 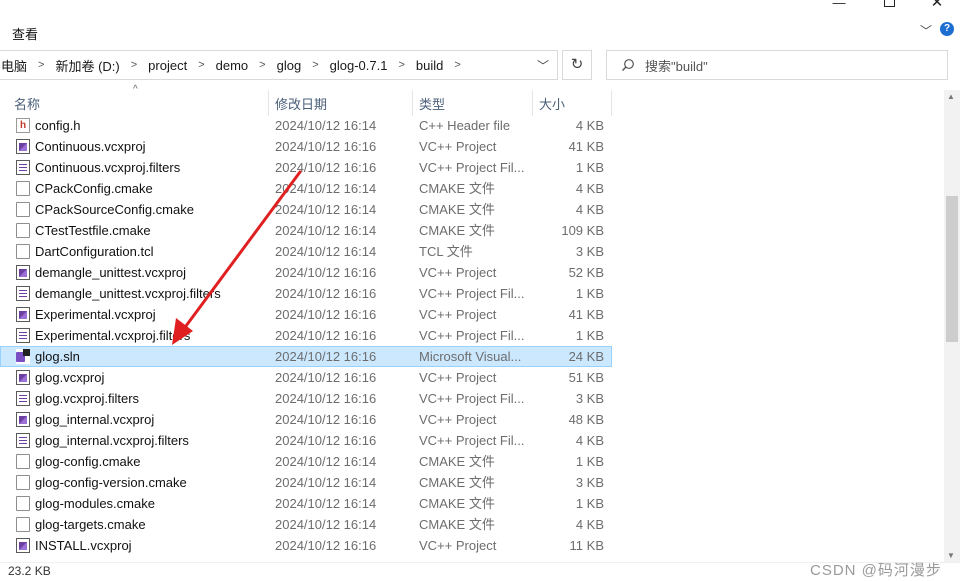 I want to click on breadcrumb-item: 电脑, so click(x=14, y=65).